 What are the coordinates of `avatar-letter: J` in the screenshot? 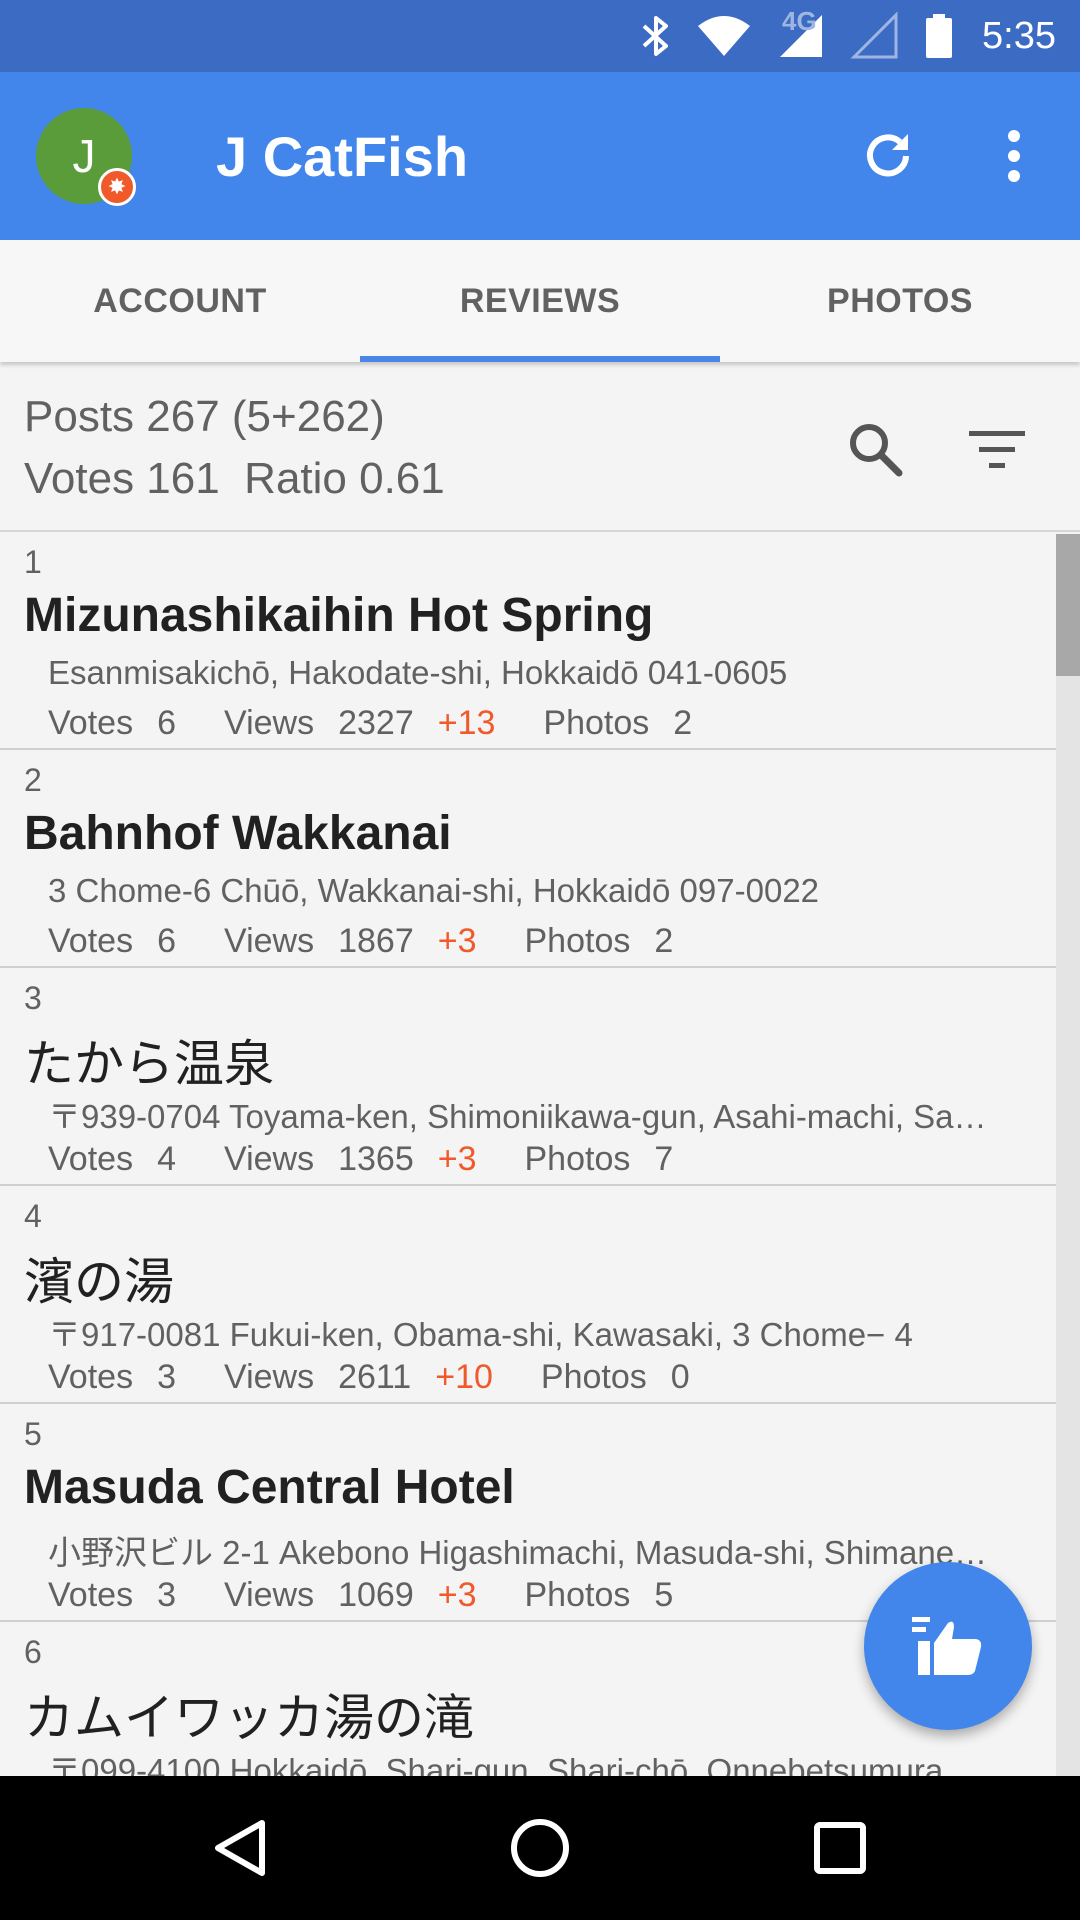 It's located at (84, 156).